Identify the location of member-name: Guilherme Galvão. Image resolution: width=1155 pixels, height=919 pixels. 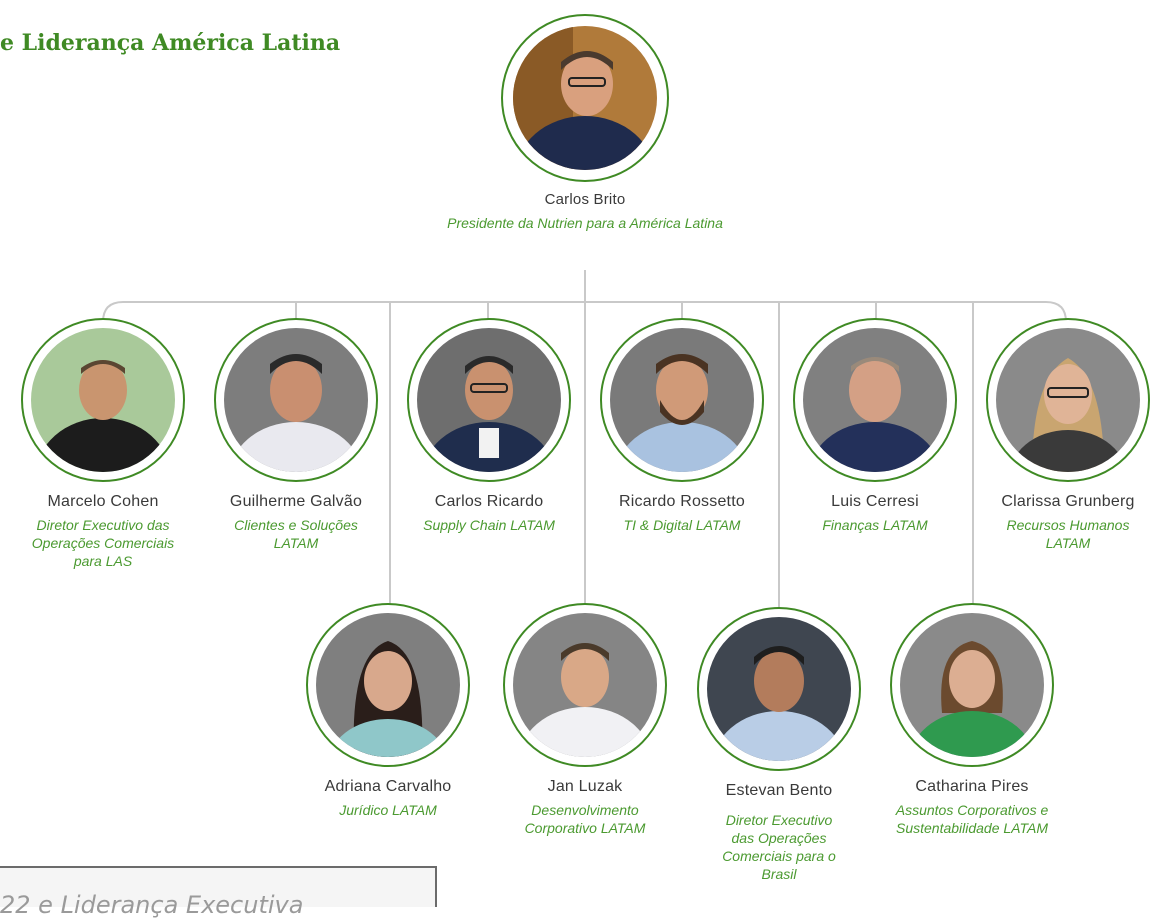
(296, 501).